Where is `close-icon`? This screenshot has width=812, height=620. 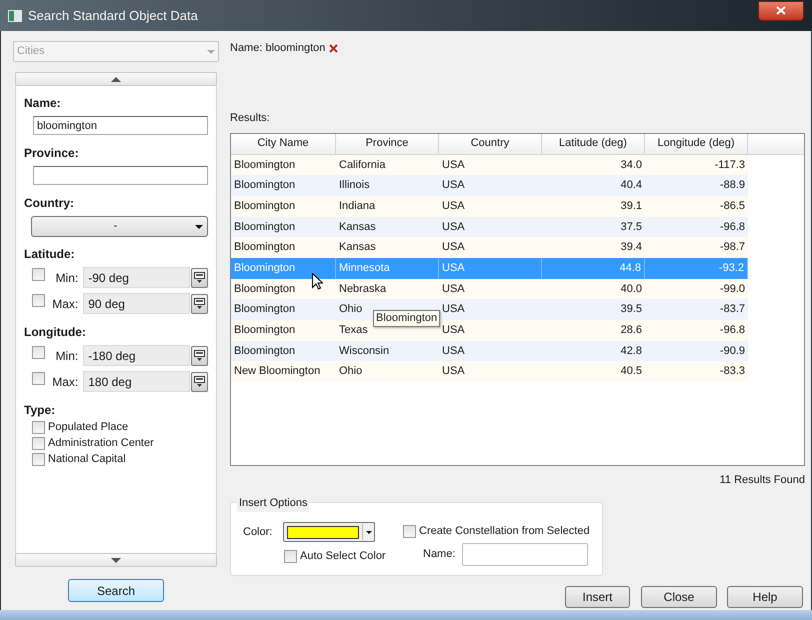
close-icon is located at coordinates (781, 10).